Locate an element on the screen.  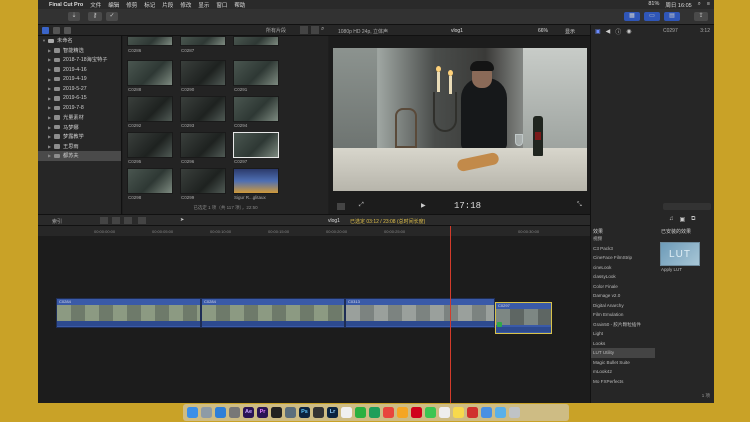
menu-clip: 片段 is located at coordinates (167, 5).